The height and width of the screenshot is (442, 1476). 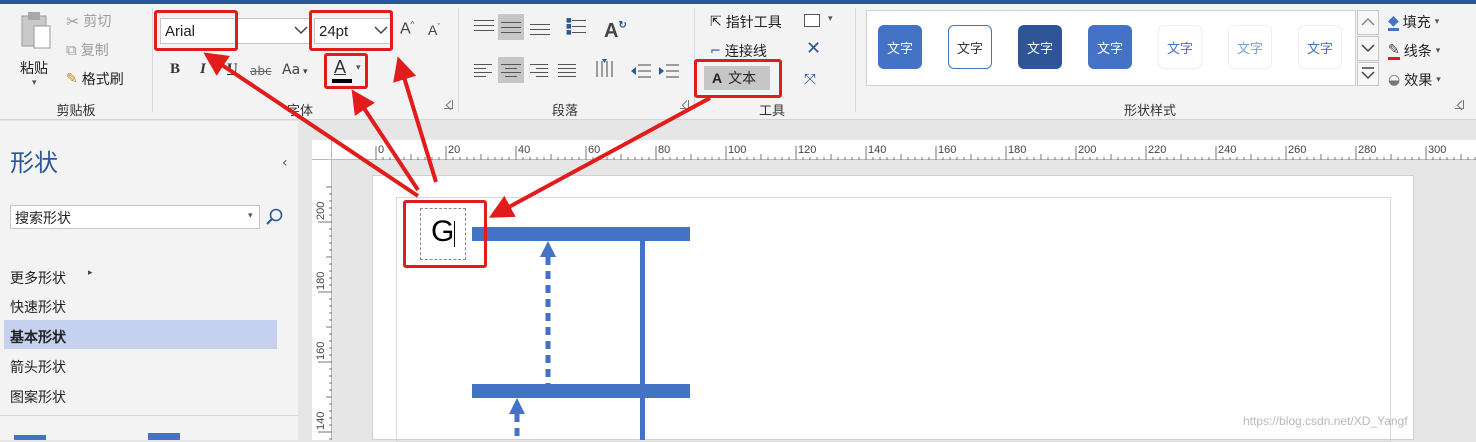 What do you see at coordinates (34, 69) in the screenshot?
I see `paste-label: 粘贴` at bounding box center [34, 69].